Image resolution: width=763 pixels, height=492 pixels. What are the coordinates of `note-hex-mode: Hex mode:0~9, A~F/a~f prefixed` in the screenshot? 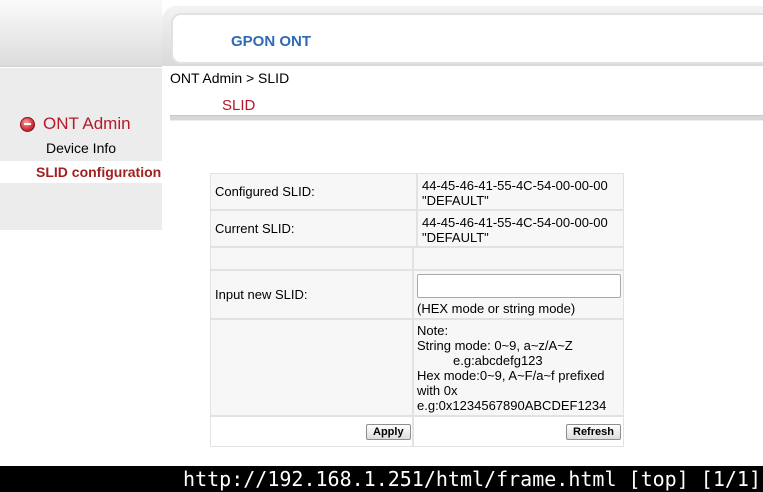 It's located at (511, 375).